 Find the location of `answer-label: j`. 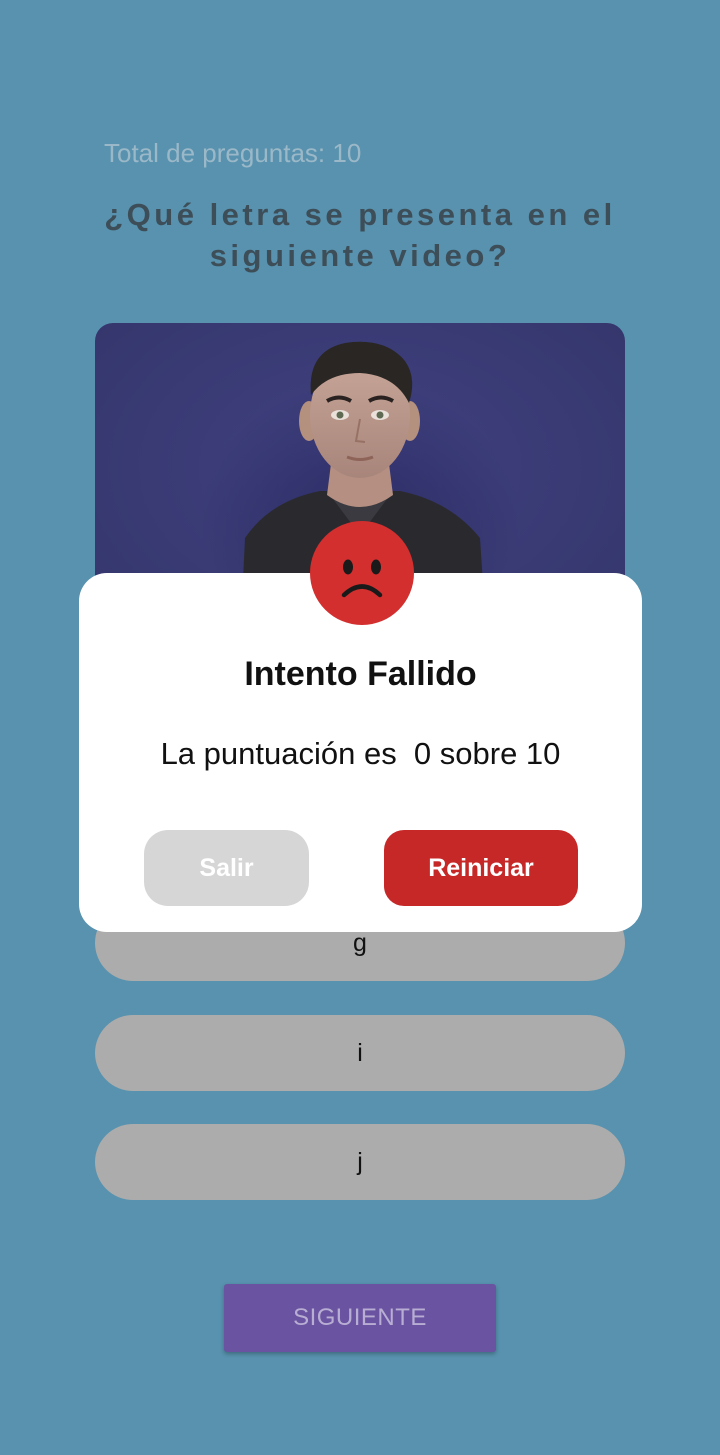

answer-label: j is located at coordinates (360, 1161).